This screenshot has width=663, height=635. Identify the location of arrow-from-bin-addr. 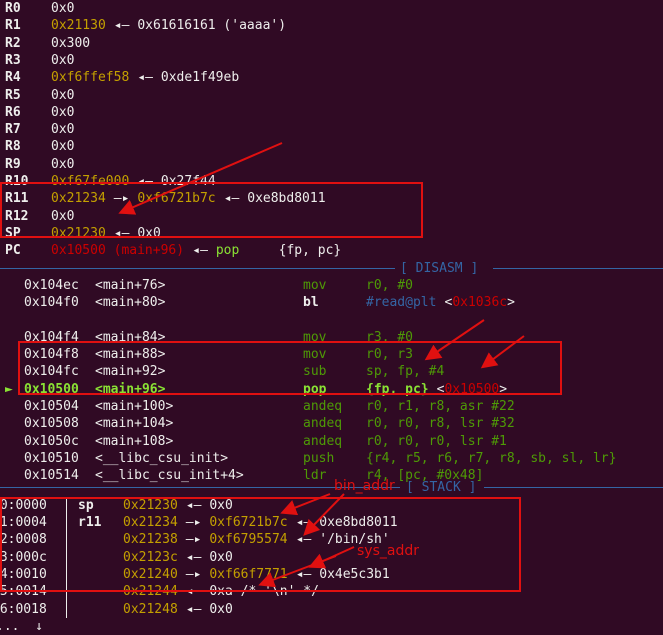
(324, 514).